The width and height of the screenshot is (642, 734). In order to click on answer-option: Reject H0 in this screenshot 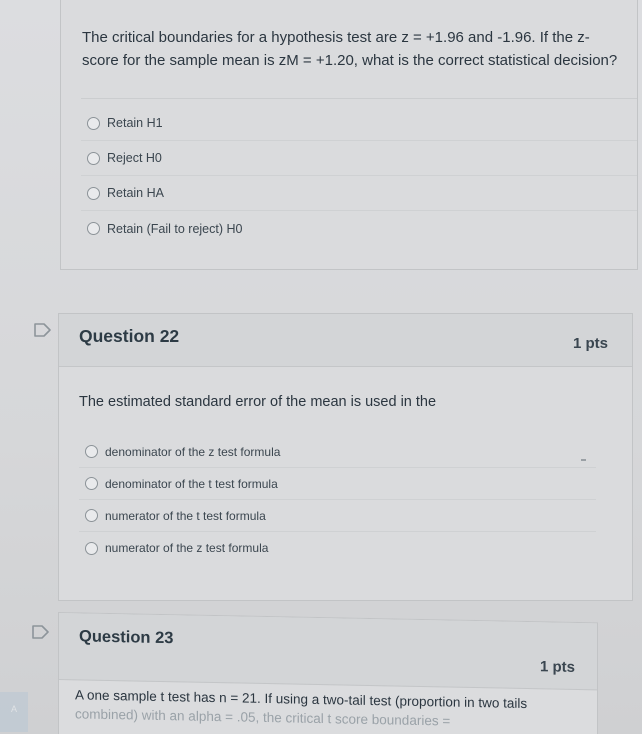, I will do `click(359, 158)`.